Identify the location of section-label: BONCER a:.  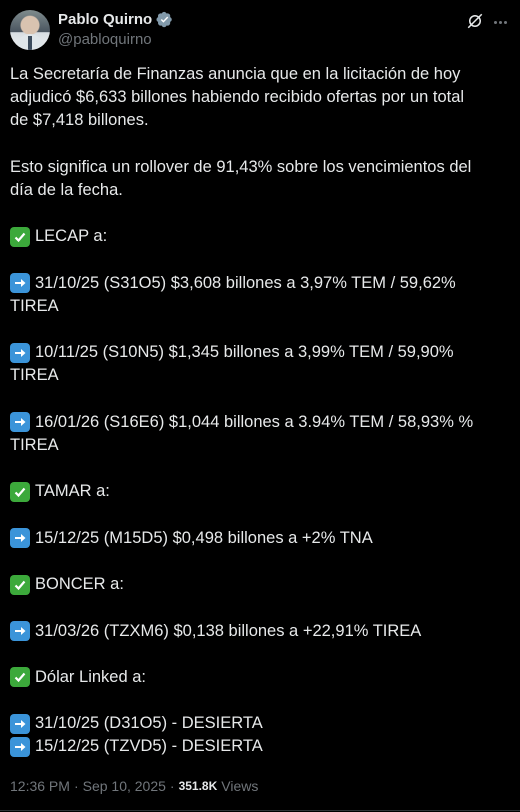
(79, 584).